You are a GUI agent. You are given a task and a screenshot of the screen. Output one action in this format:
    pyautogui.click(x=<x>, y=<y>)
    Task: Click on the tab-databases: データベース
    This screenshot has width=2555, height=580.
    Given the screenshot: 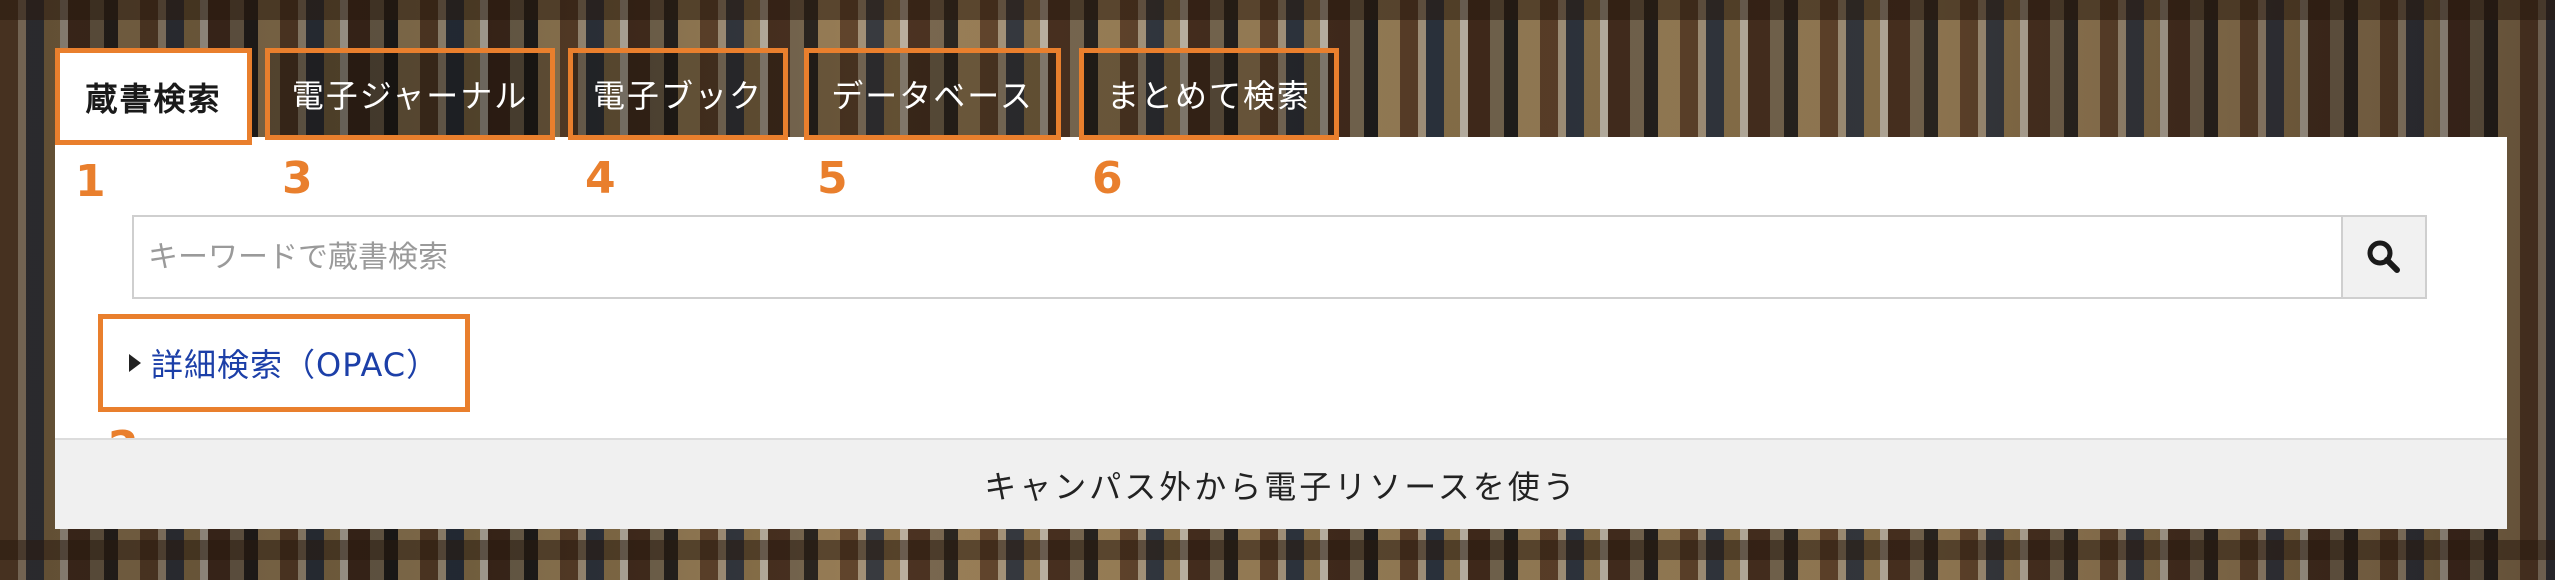 What is the action you would take?
    pyautogui.click(x=932, y=94)
    